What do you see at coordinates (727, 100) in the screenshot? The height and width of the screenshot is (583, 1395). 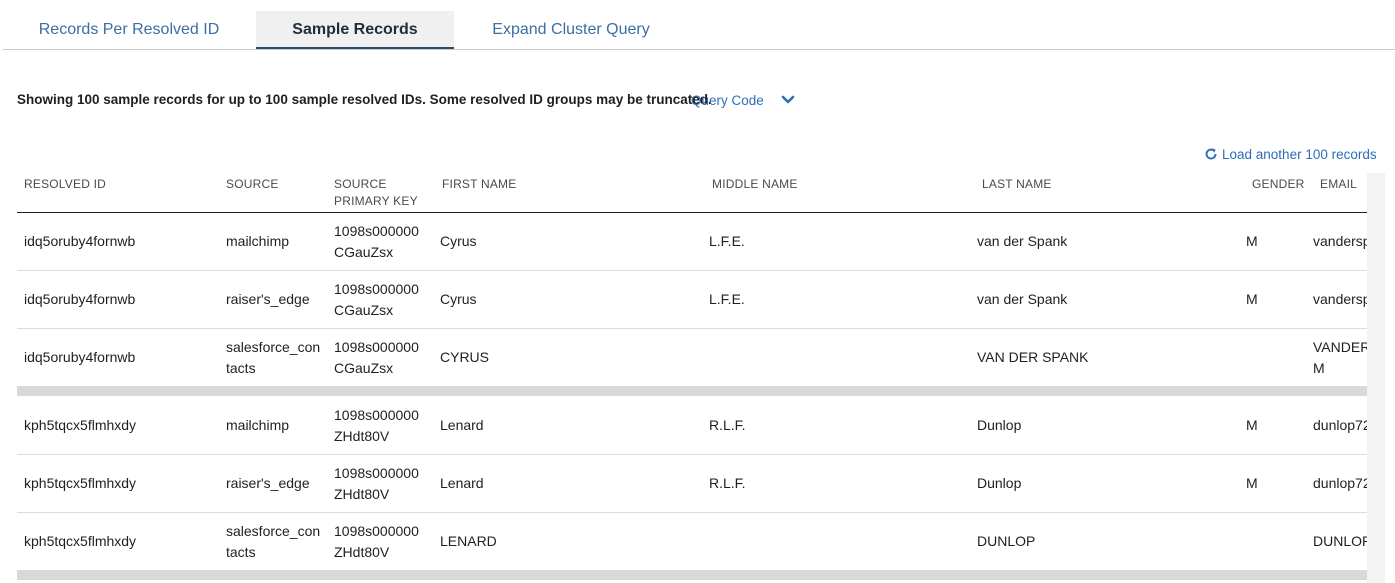 I see `query-code-link: Query Code` at bounding box center [727, 100].